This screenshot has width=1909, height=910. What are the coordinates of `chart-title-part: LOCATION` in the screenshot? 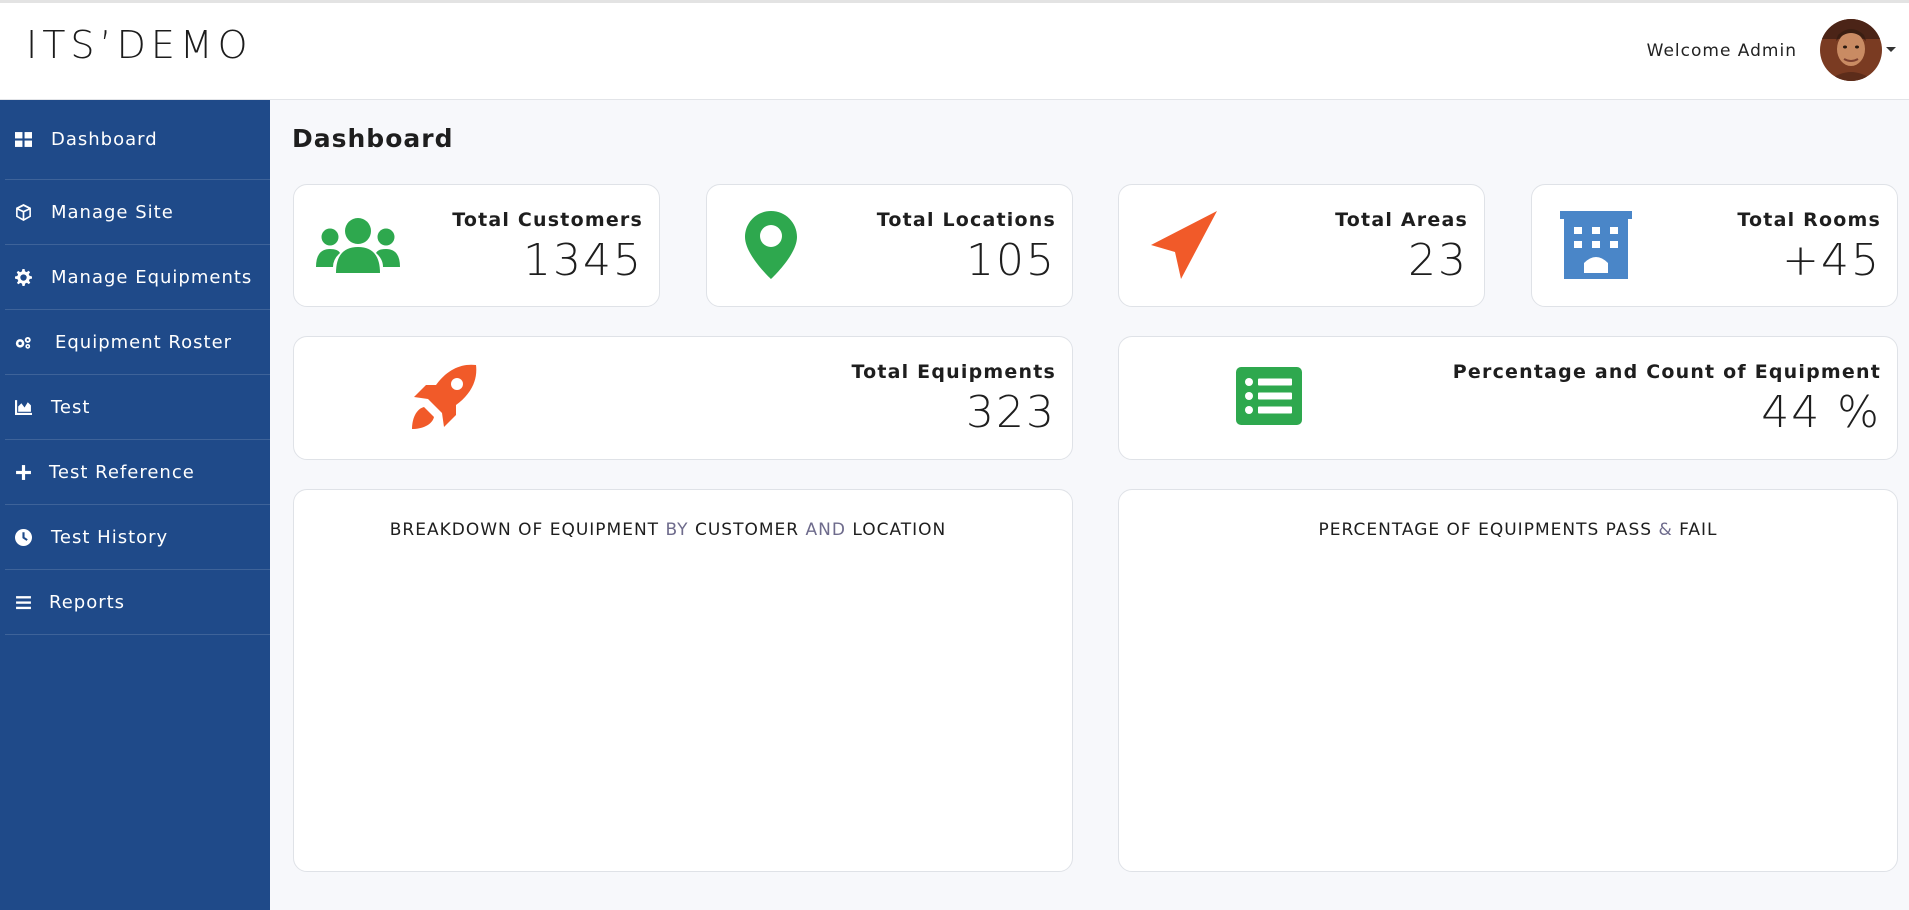 It's located at (896, 530).